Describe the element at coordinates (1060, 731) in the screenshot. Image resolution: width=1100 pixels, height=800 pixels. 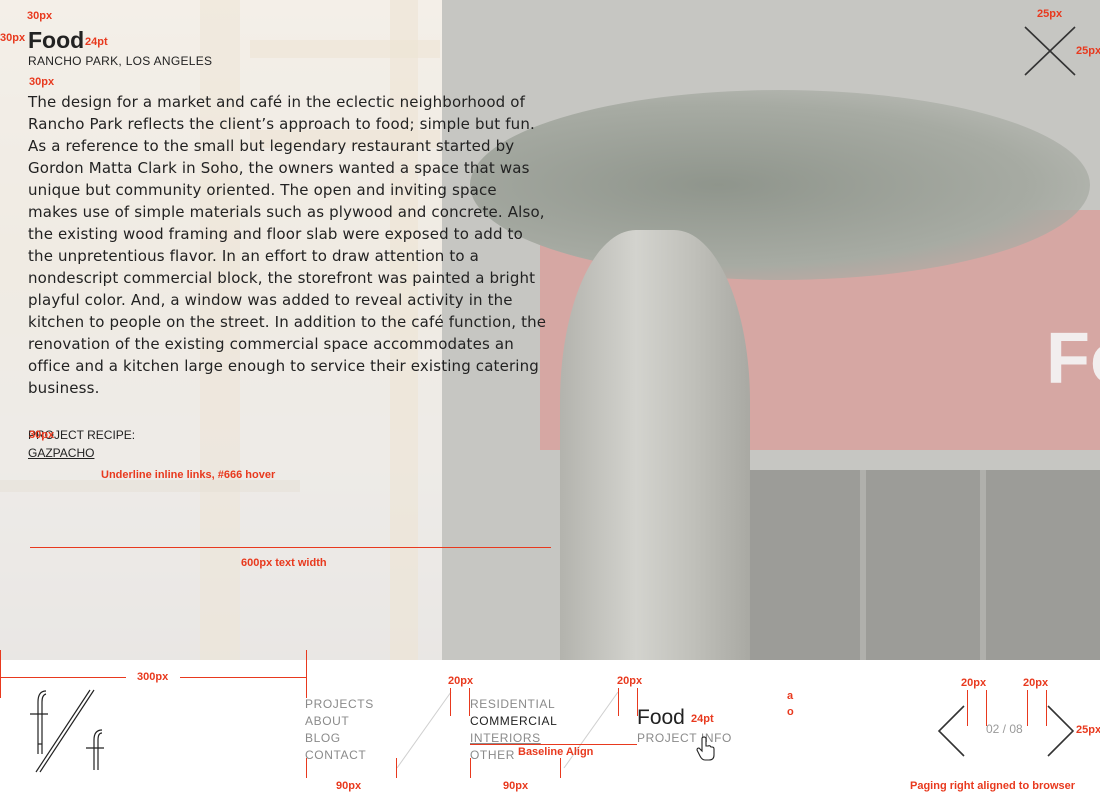
I see `chevron-right-icon` at that location.